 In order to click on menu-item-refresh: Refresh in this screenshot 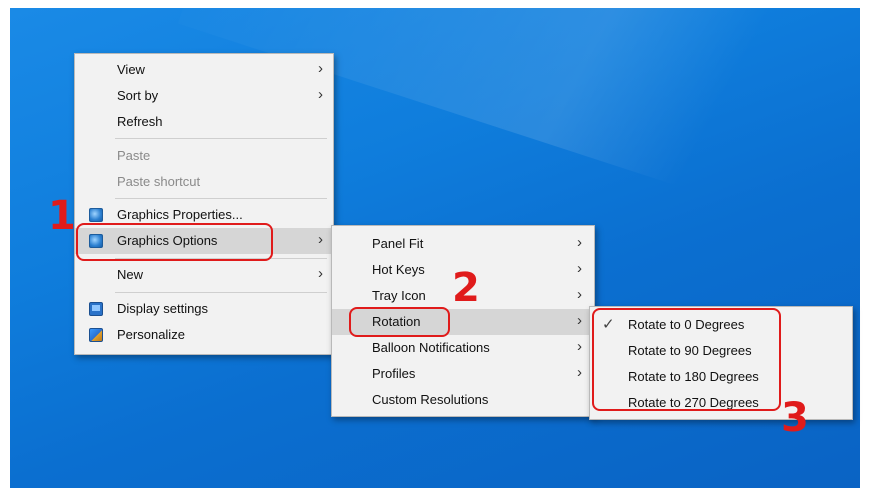, I will do `click(204, 122)`.